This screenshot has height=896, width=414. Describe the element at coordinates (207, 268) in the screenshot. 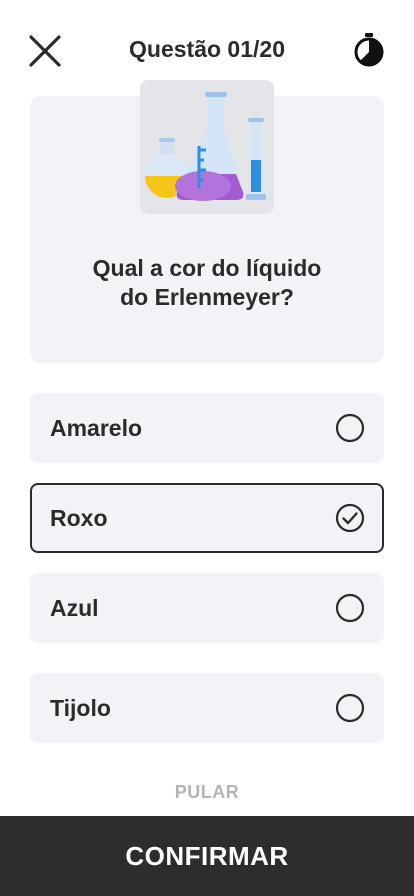

I see `question-text-line1: Qual a cor do líquido` at that location.